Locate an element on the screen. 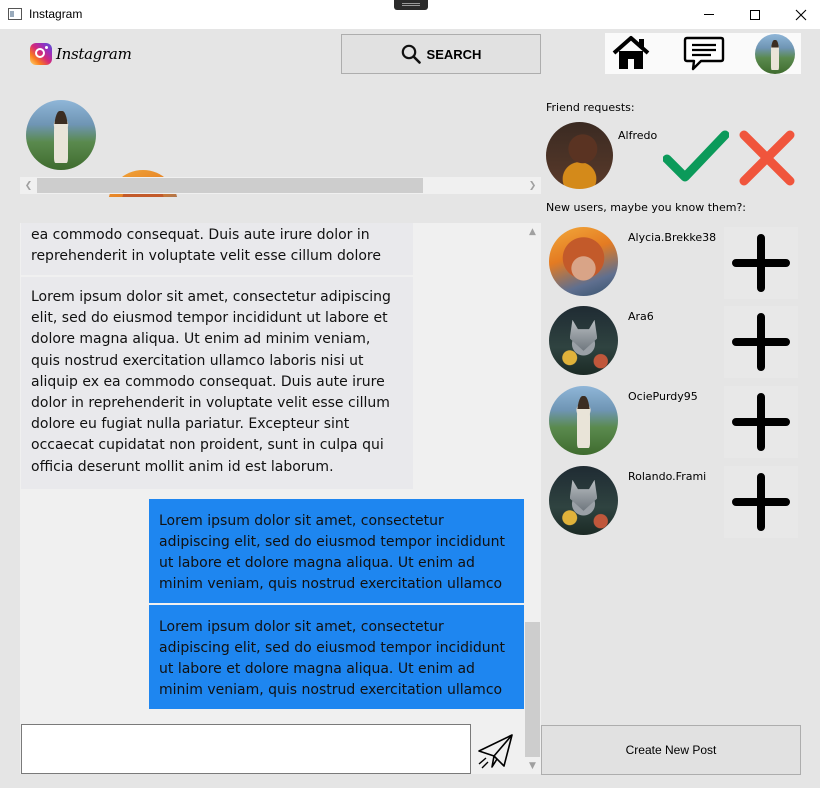 The height and width of the screenshot is (788, 820). search-icon is located at coordinates (411, 54).